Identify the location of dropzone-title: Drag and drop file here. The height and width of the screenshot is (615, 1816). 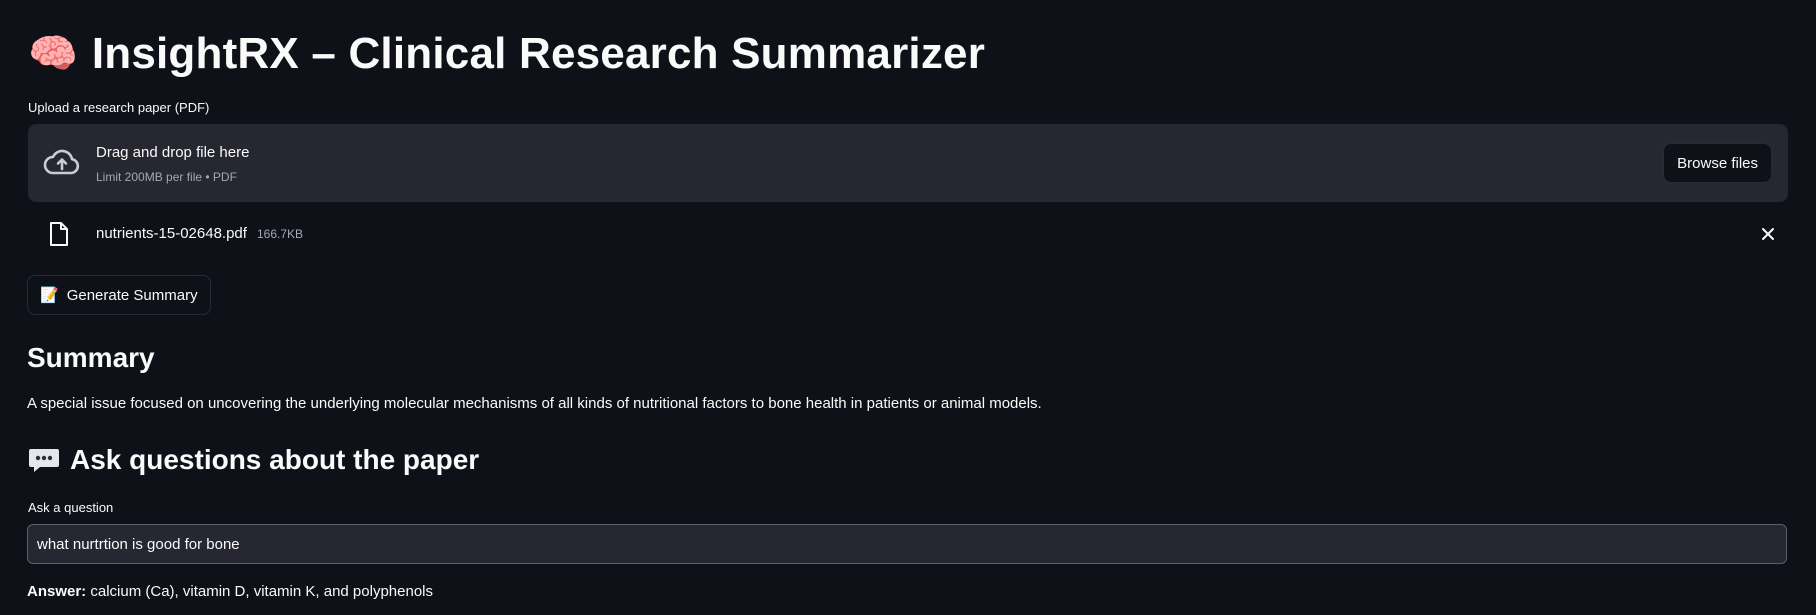
(173, 152).